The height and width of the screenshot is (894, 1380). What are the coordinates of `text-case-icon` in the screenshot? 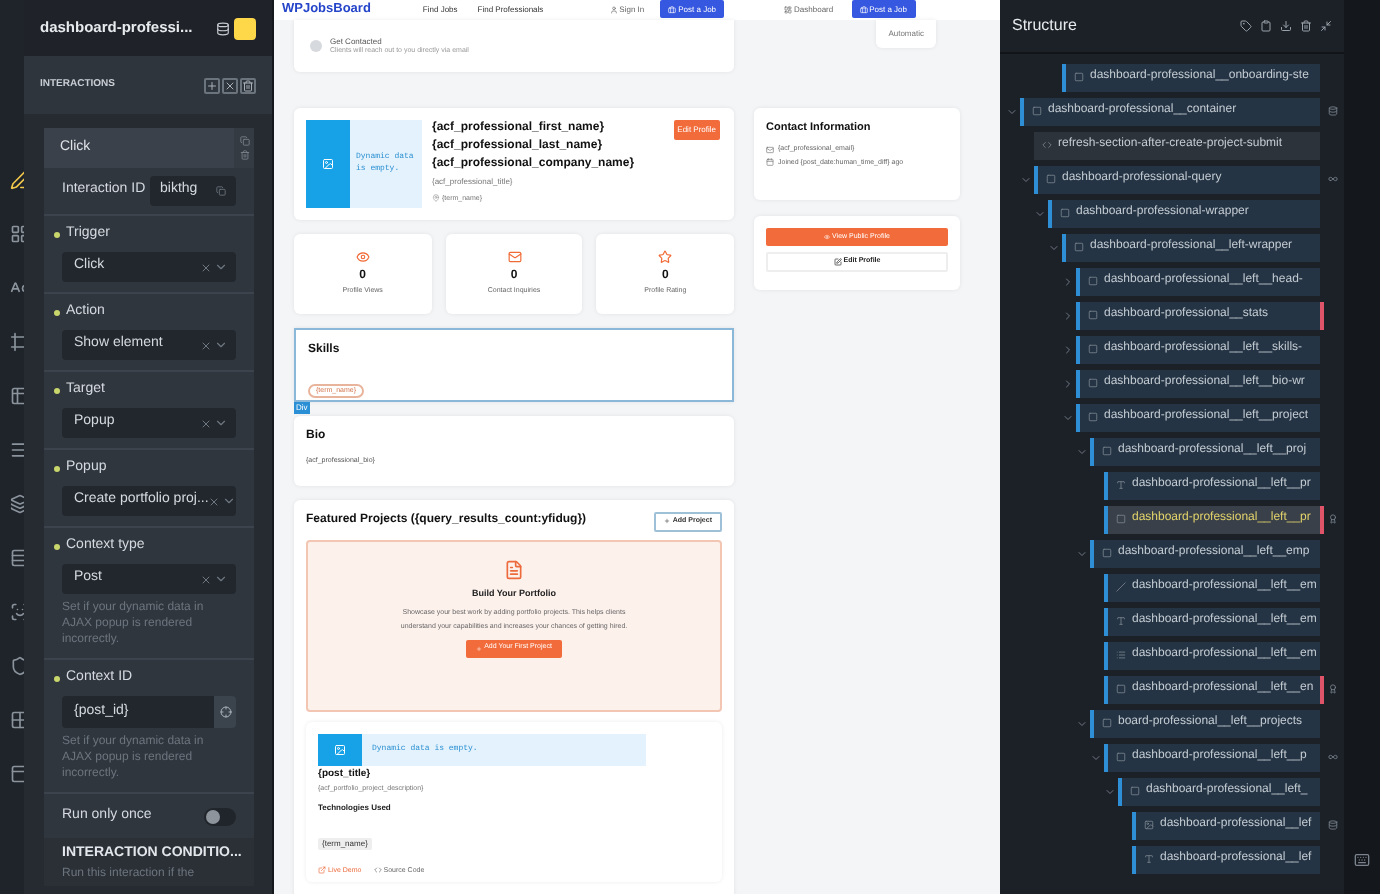 It's located at (17, 288).